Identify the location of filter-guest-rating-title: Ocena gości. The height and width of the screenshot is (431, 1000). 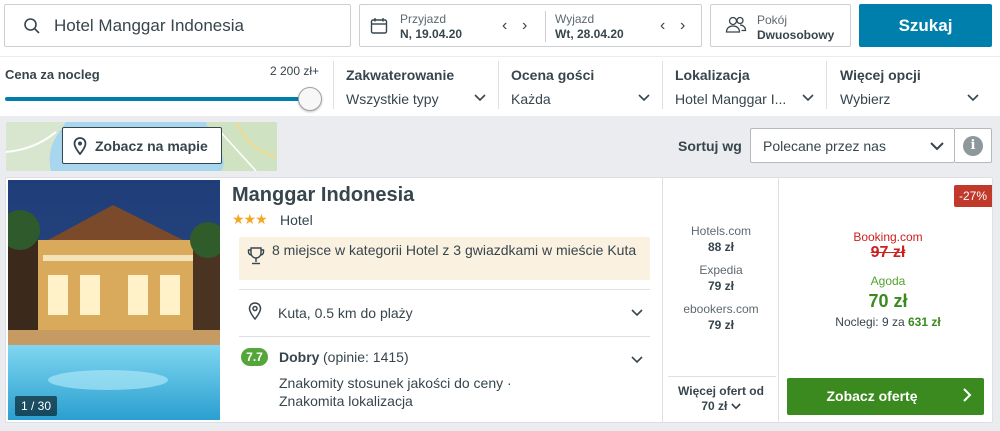
(553, 75).